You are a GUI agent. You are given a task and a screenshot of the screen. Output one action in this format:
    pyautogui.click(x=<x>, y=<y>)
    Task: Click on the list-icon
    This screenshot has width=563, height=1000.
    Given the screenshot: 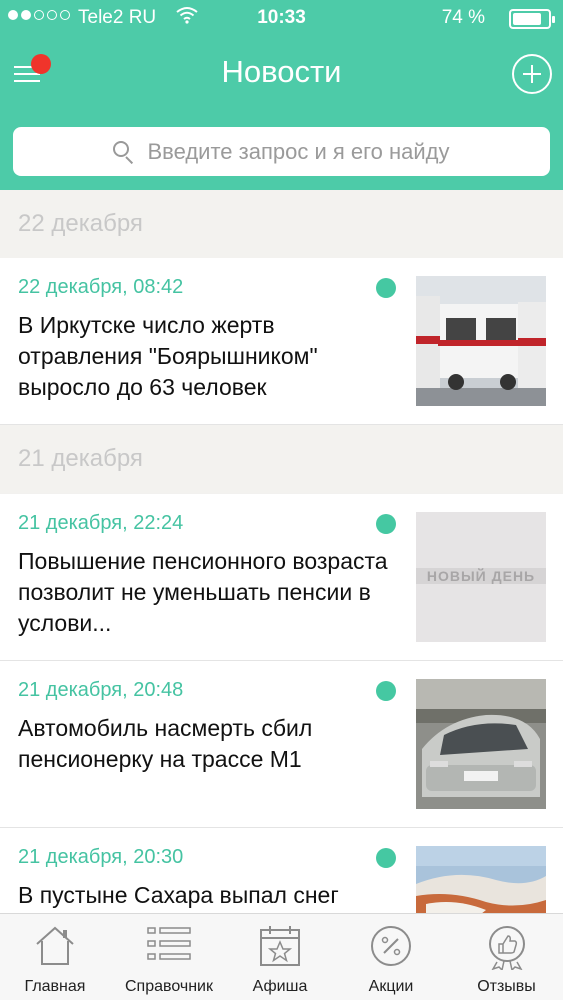 What is the action you would take?
    pyautogui.click(x=169, y=946)
    